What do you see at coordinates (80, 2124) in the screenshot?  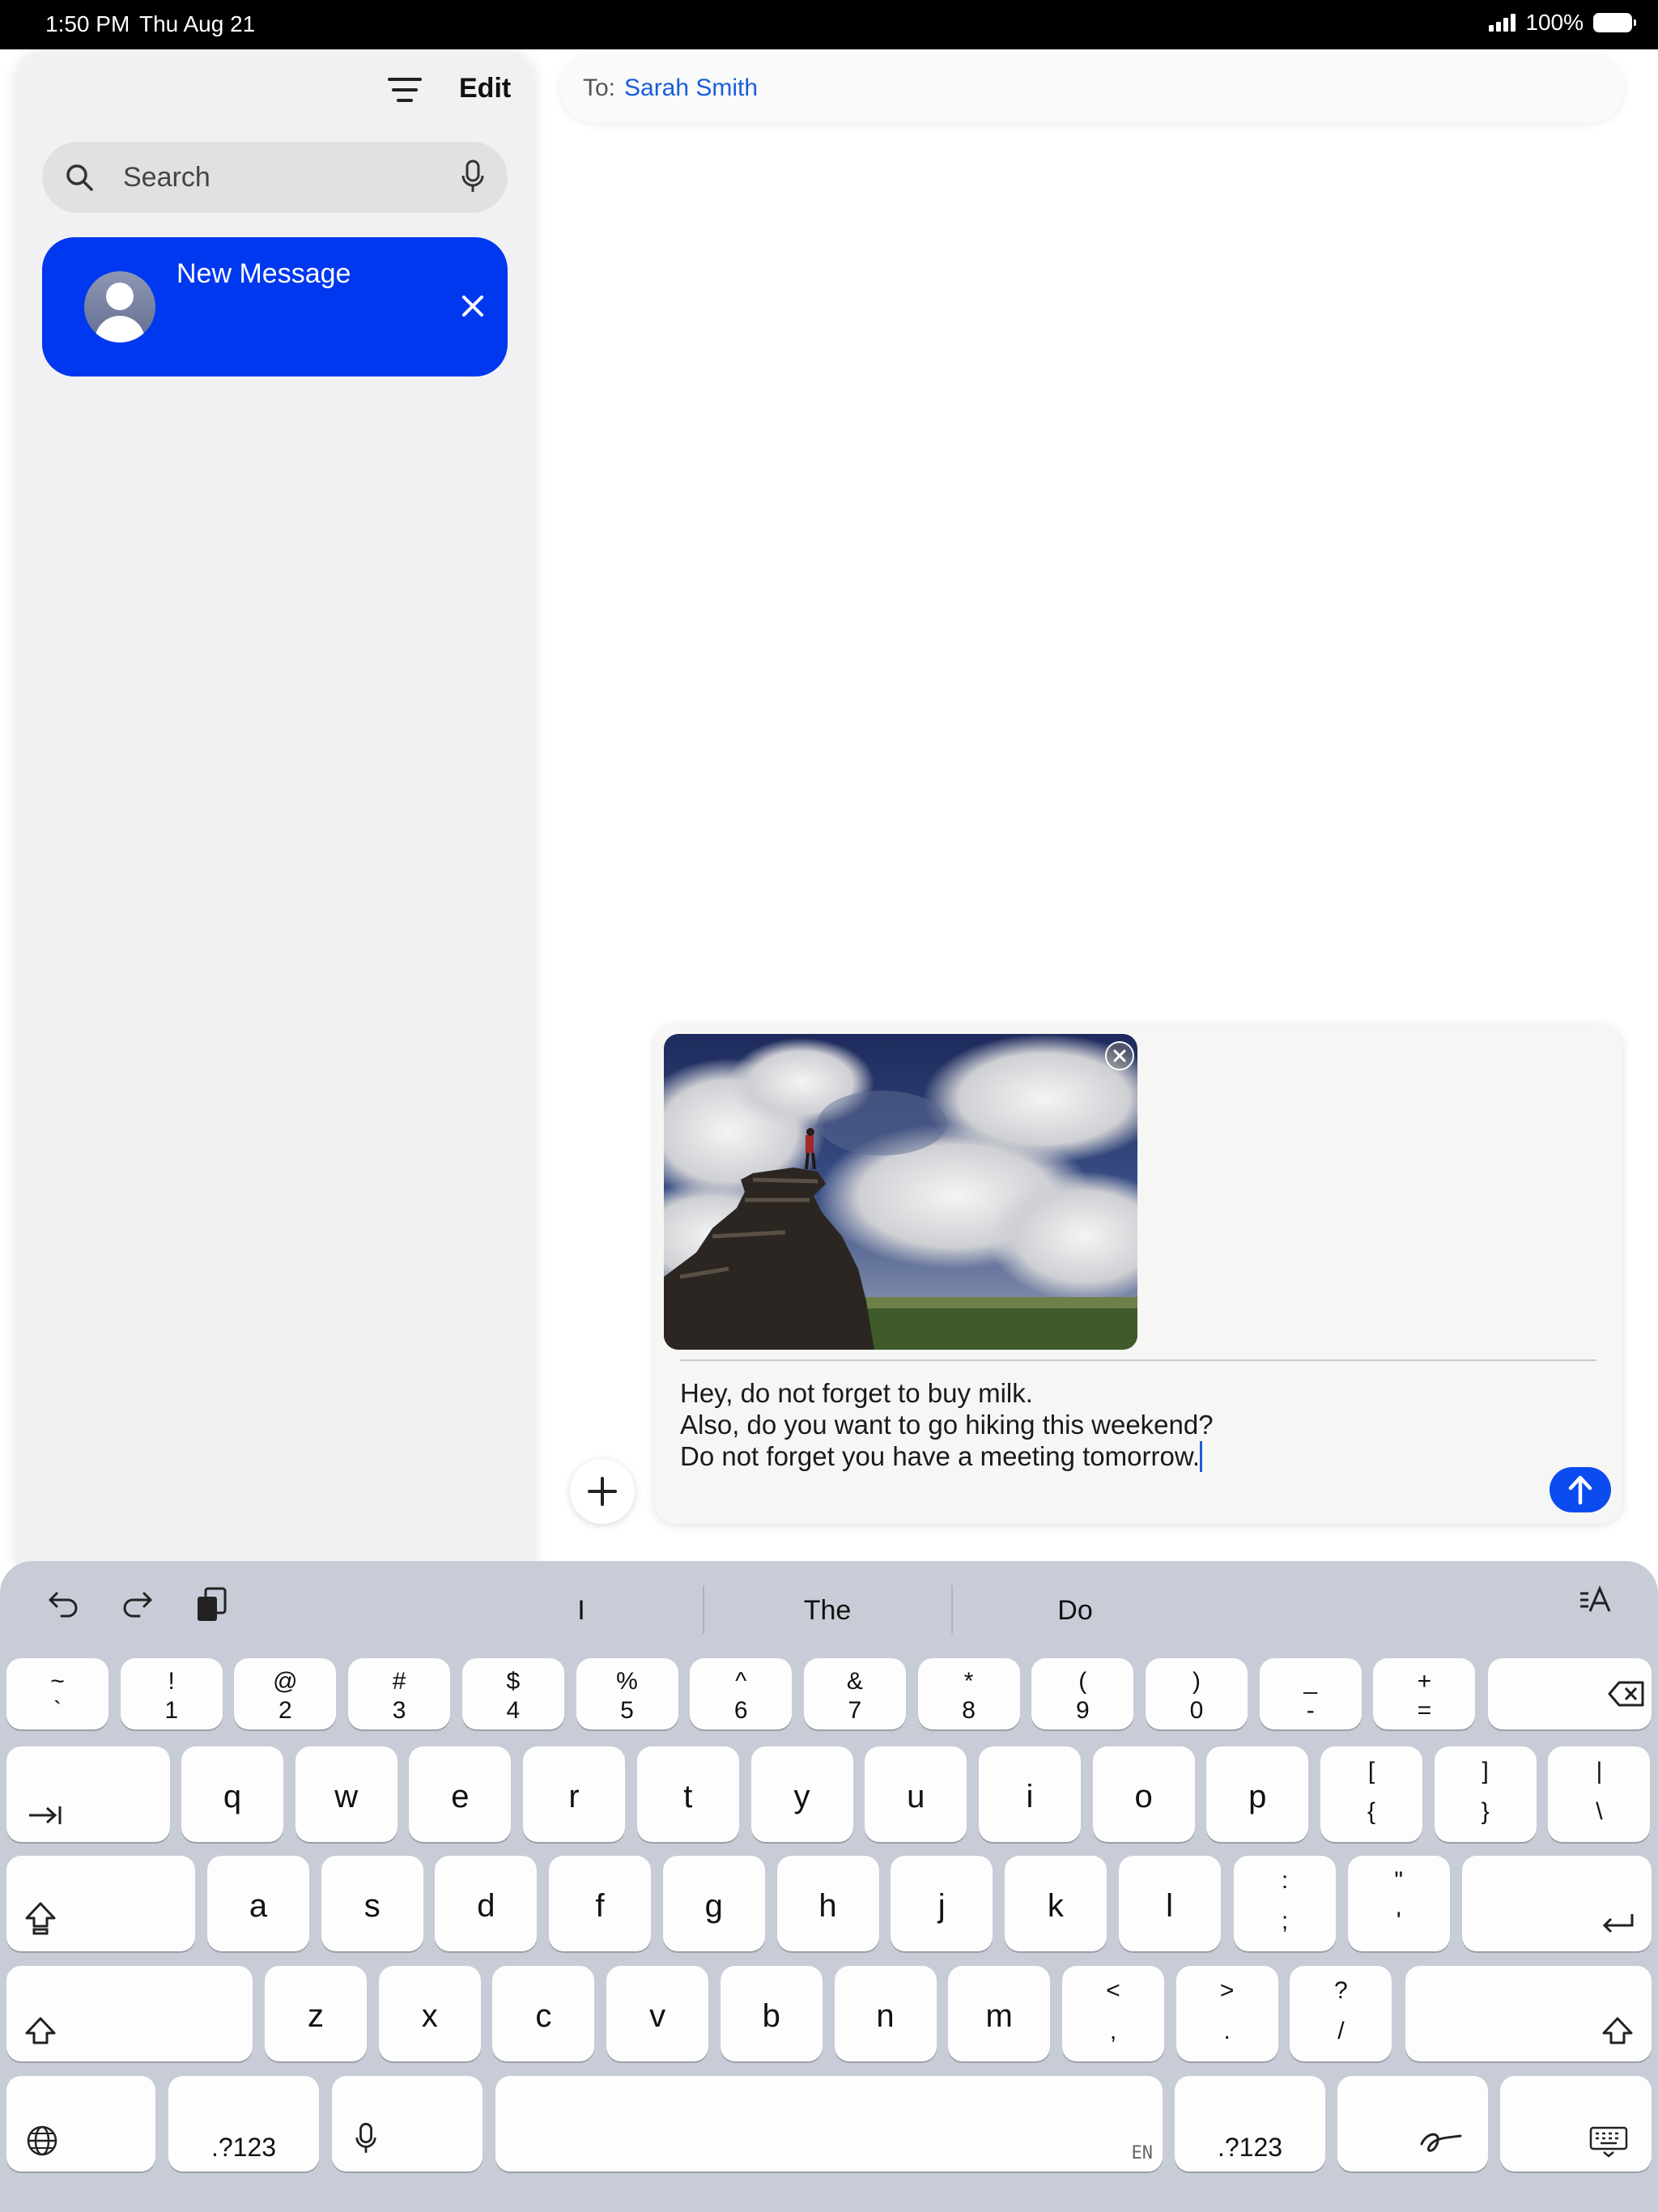 I see `globe-key` at bounding box center [80, 2124].